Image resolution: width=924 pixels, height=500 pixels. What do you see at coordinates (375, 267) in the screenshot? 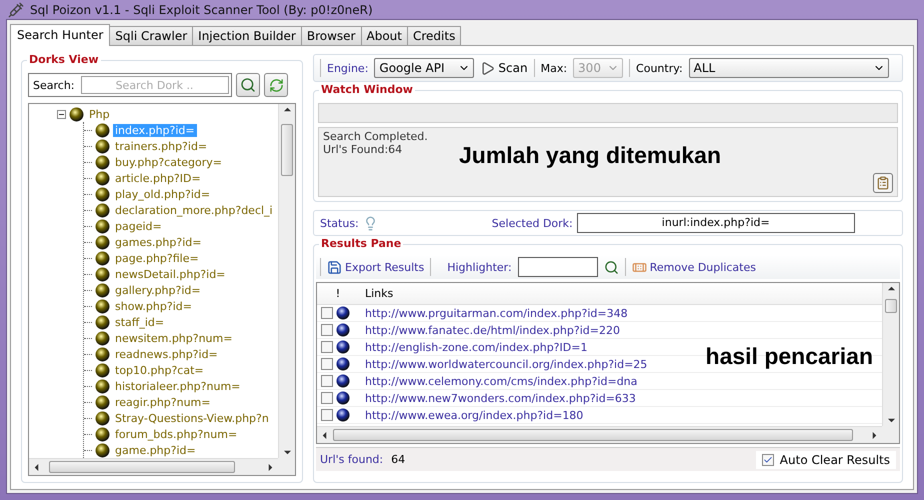
I see `export-results-button: Export Results` at bounding box center [375, 267].